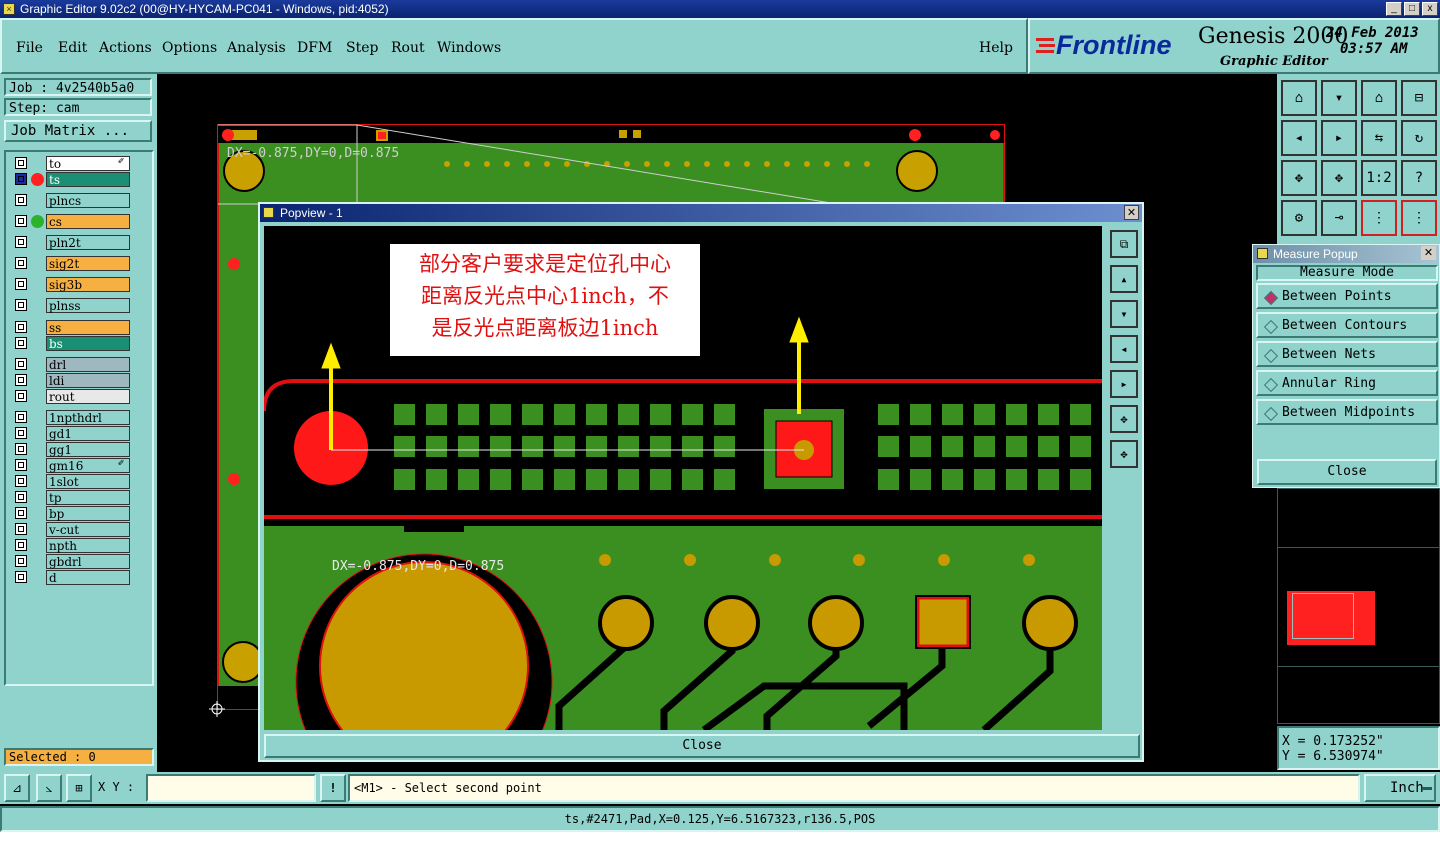 Image resolution: width=1440 pixels, height=851 pixels. What do you see at coordinates (189, 48) in the screenshot?
I see `menu-options: Options` at bounding box center [189, 48].